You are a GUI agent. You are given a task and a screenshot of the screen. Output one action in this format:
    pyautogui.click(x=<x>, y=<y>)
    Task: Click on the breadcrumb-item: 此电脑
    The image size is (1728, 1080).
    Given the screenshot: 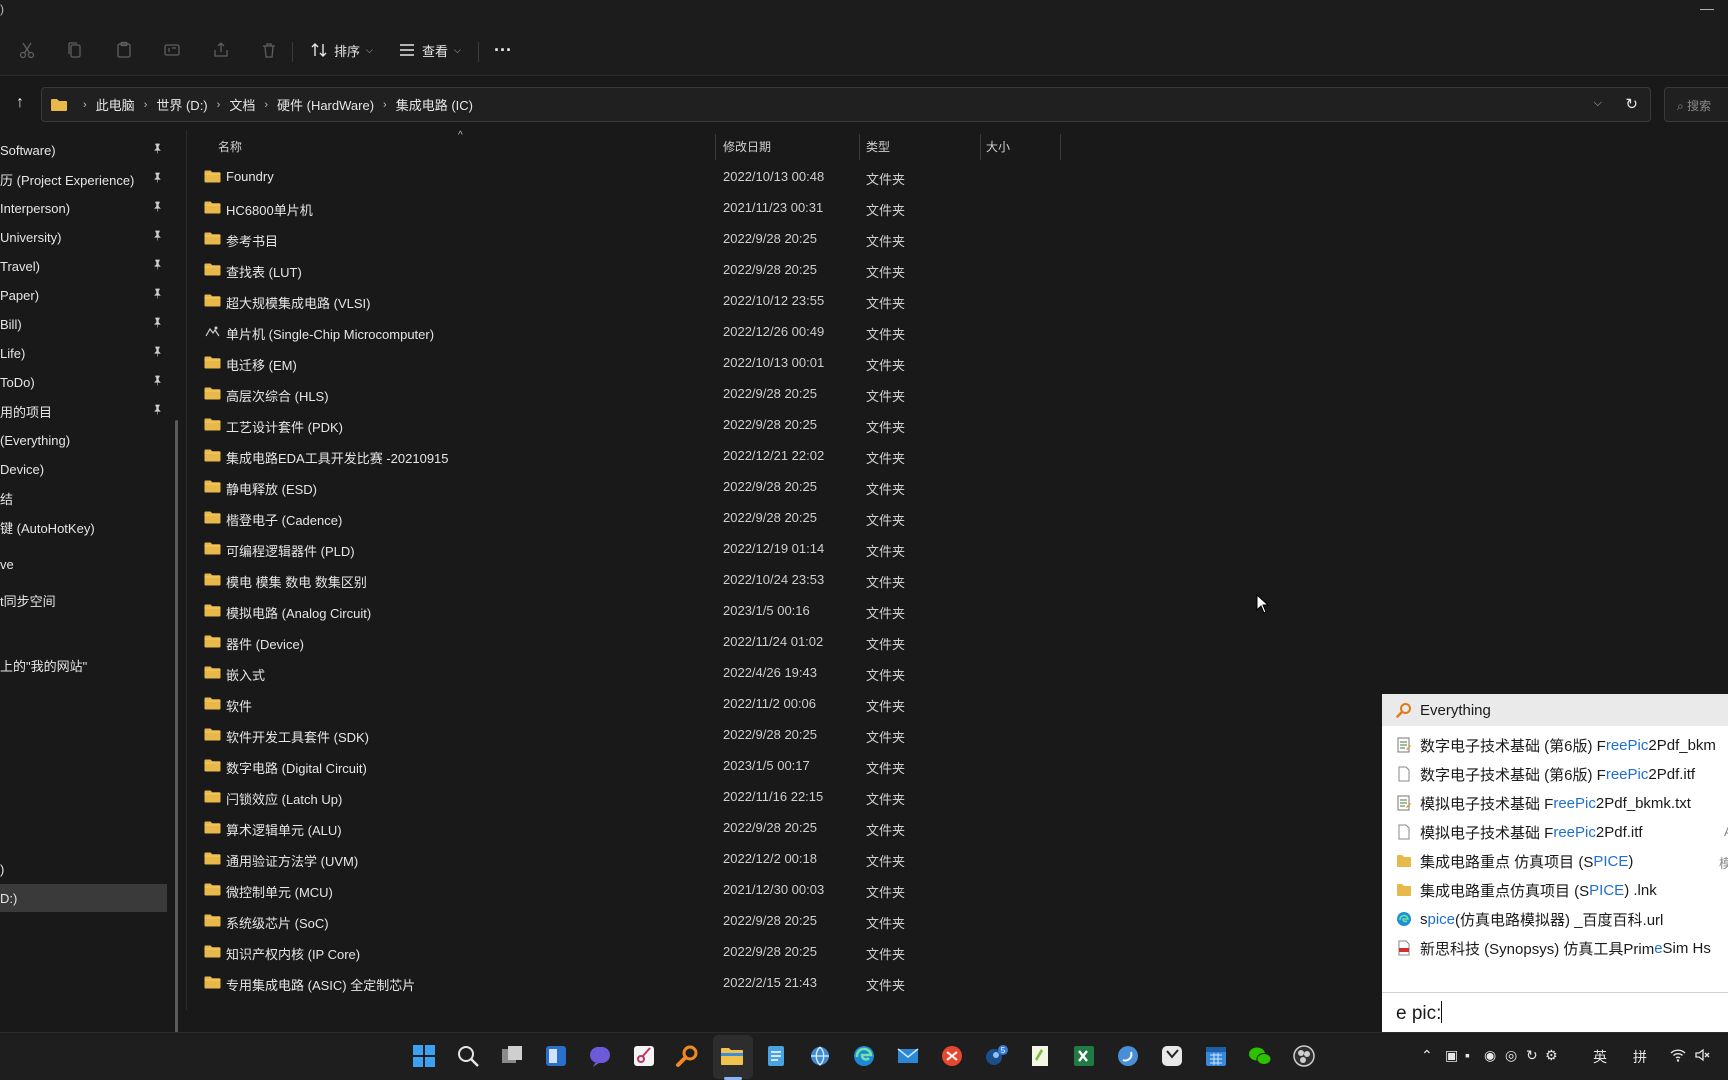 What is the action you would take?
    pyautogui.click(x=115, y=104)
    